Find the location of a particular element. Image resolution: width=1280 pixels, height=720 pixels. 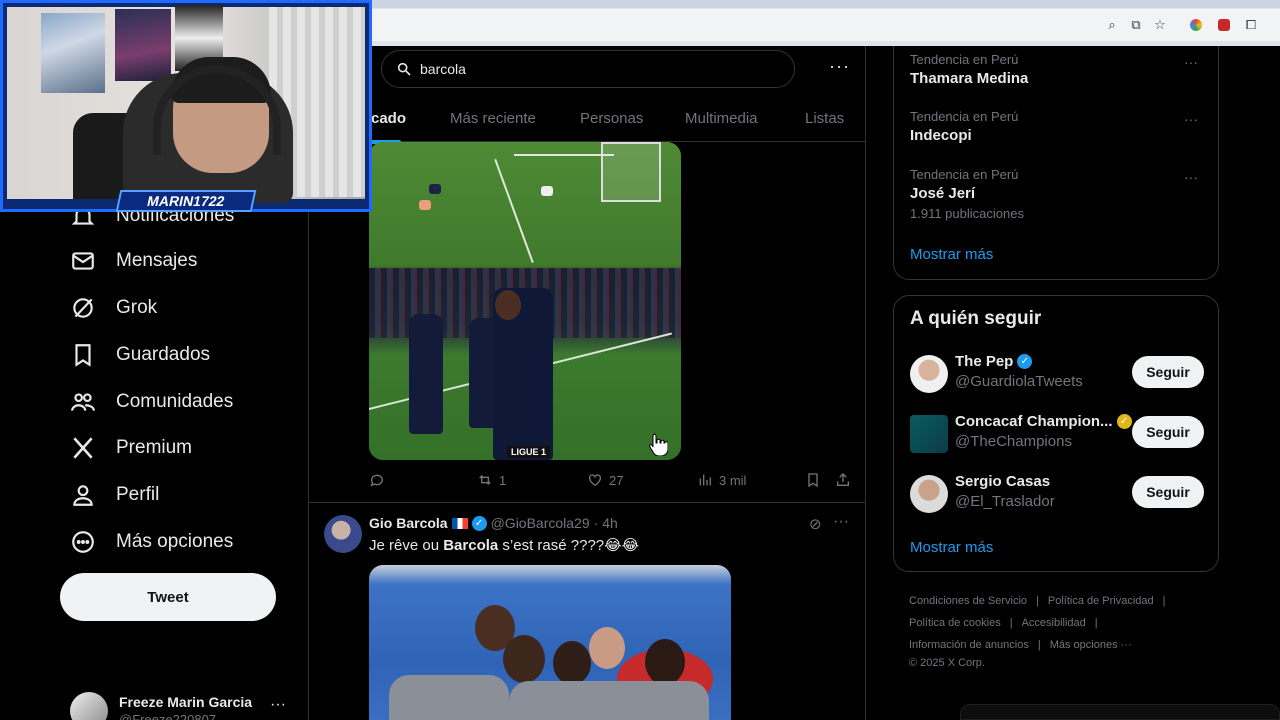

streamer-nametag: MARIN1722 is located at coordinates (186, 201).